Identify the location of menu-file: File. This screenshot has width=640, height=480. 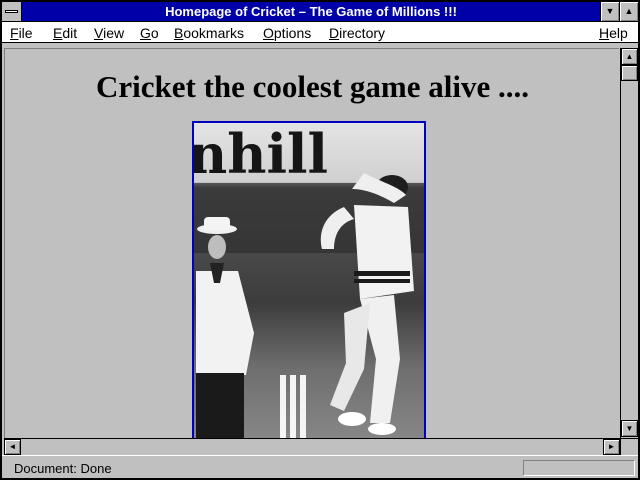
(21, 33).